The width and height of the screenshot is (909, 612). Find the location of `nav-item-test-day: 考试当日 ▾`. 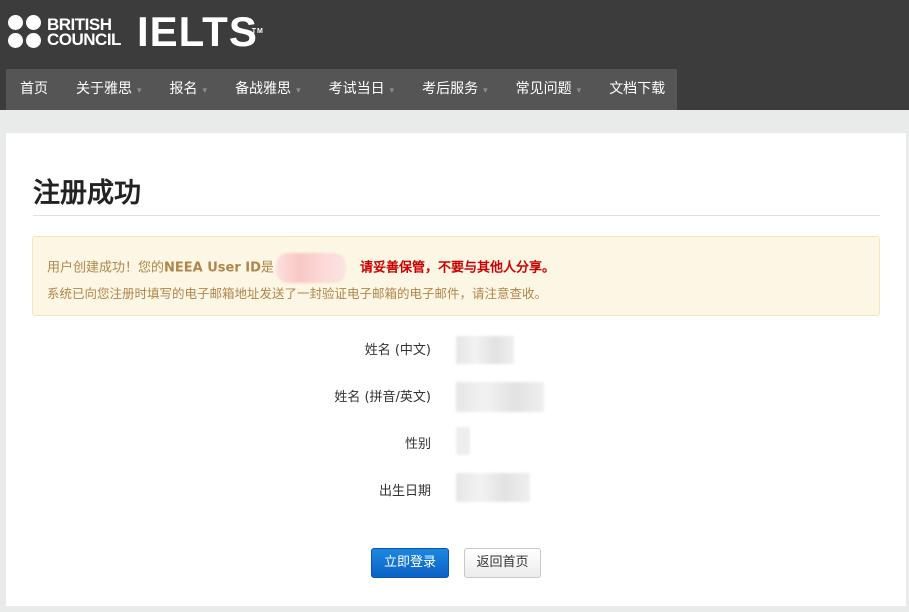

nav-item-test-day: 考试当日 ▾ is located at coordinates (362, 89).